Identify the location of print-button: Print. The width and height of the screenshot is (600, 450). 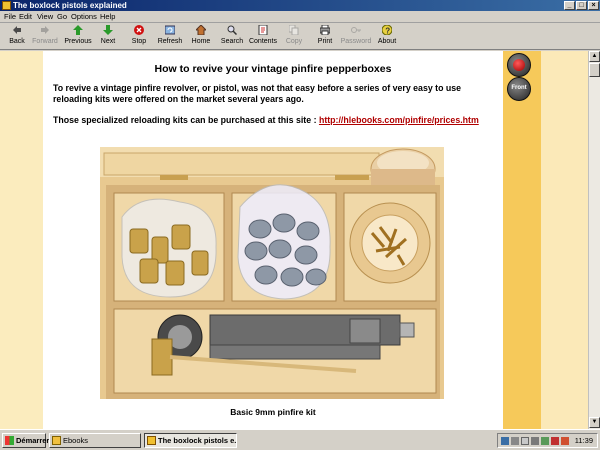
(325, 36).